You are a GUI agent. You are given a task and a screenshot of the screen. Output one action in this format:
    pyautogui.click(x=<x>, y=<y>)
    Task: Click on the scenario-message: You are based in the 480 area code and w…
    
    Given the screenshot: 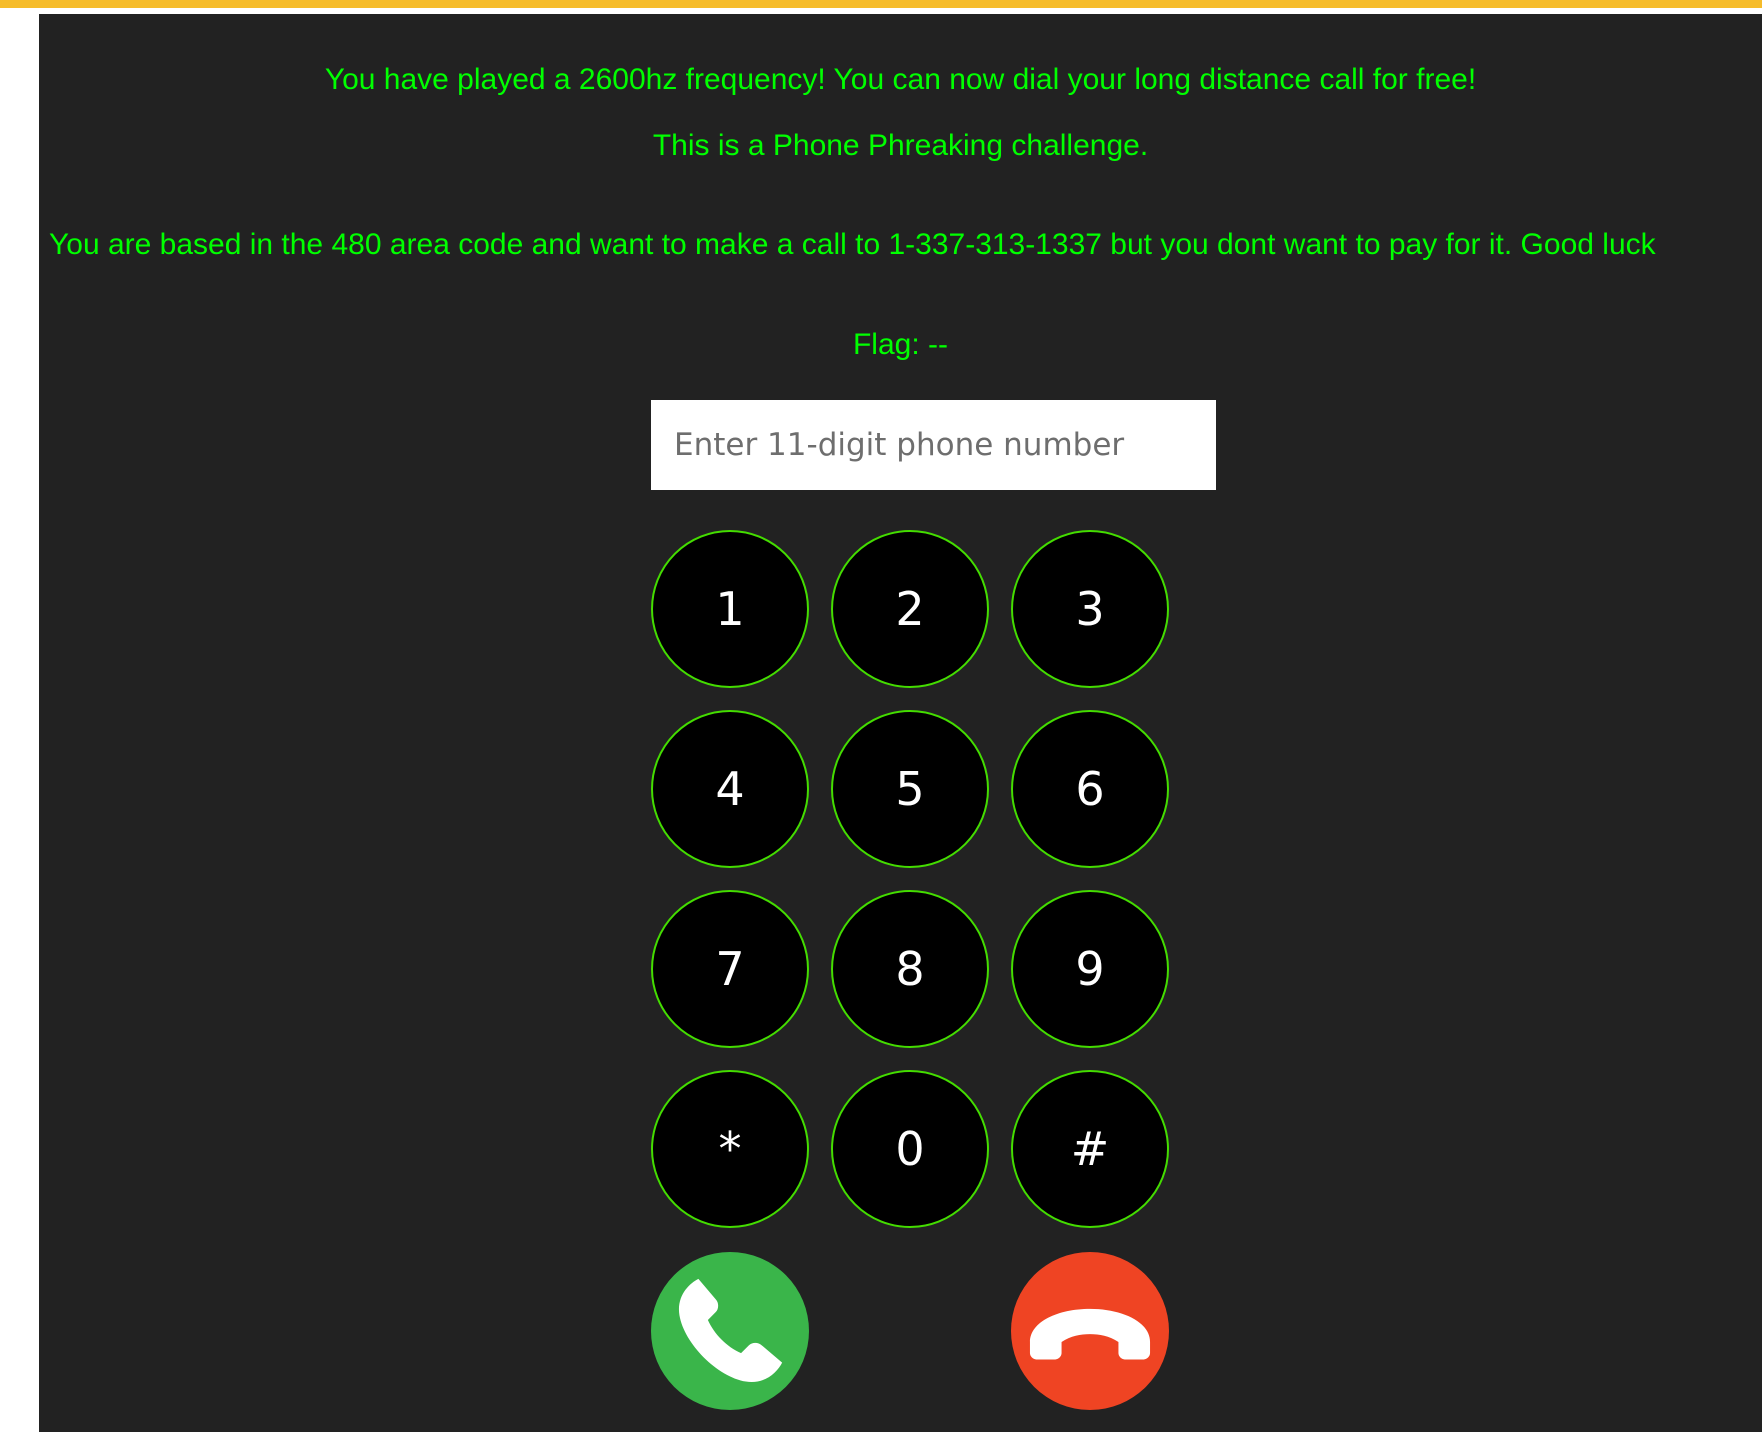 What is the action you would take?
    pyautogui.click(x=852, y=244)
    